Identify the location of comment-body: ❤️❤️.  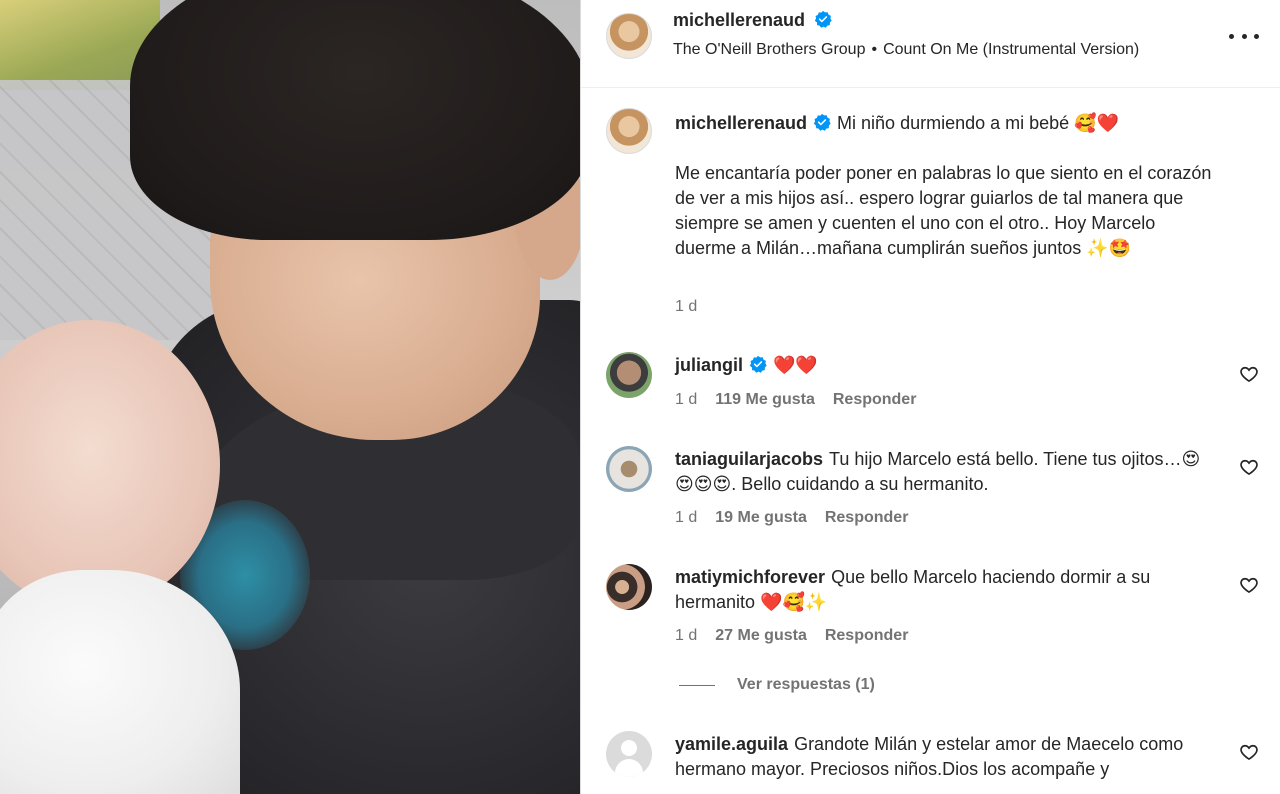
(795, 365).